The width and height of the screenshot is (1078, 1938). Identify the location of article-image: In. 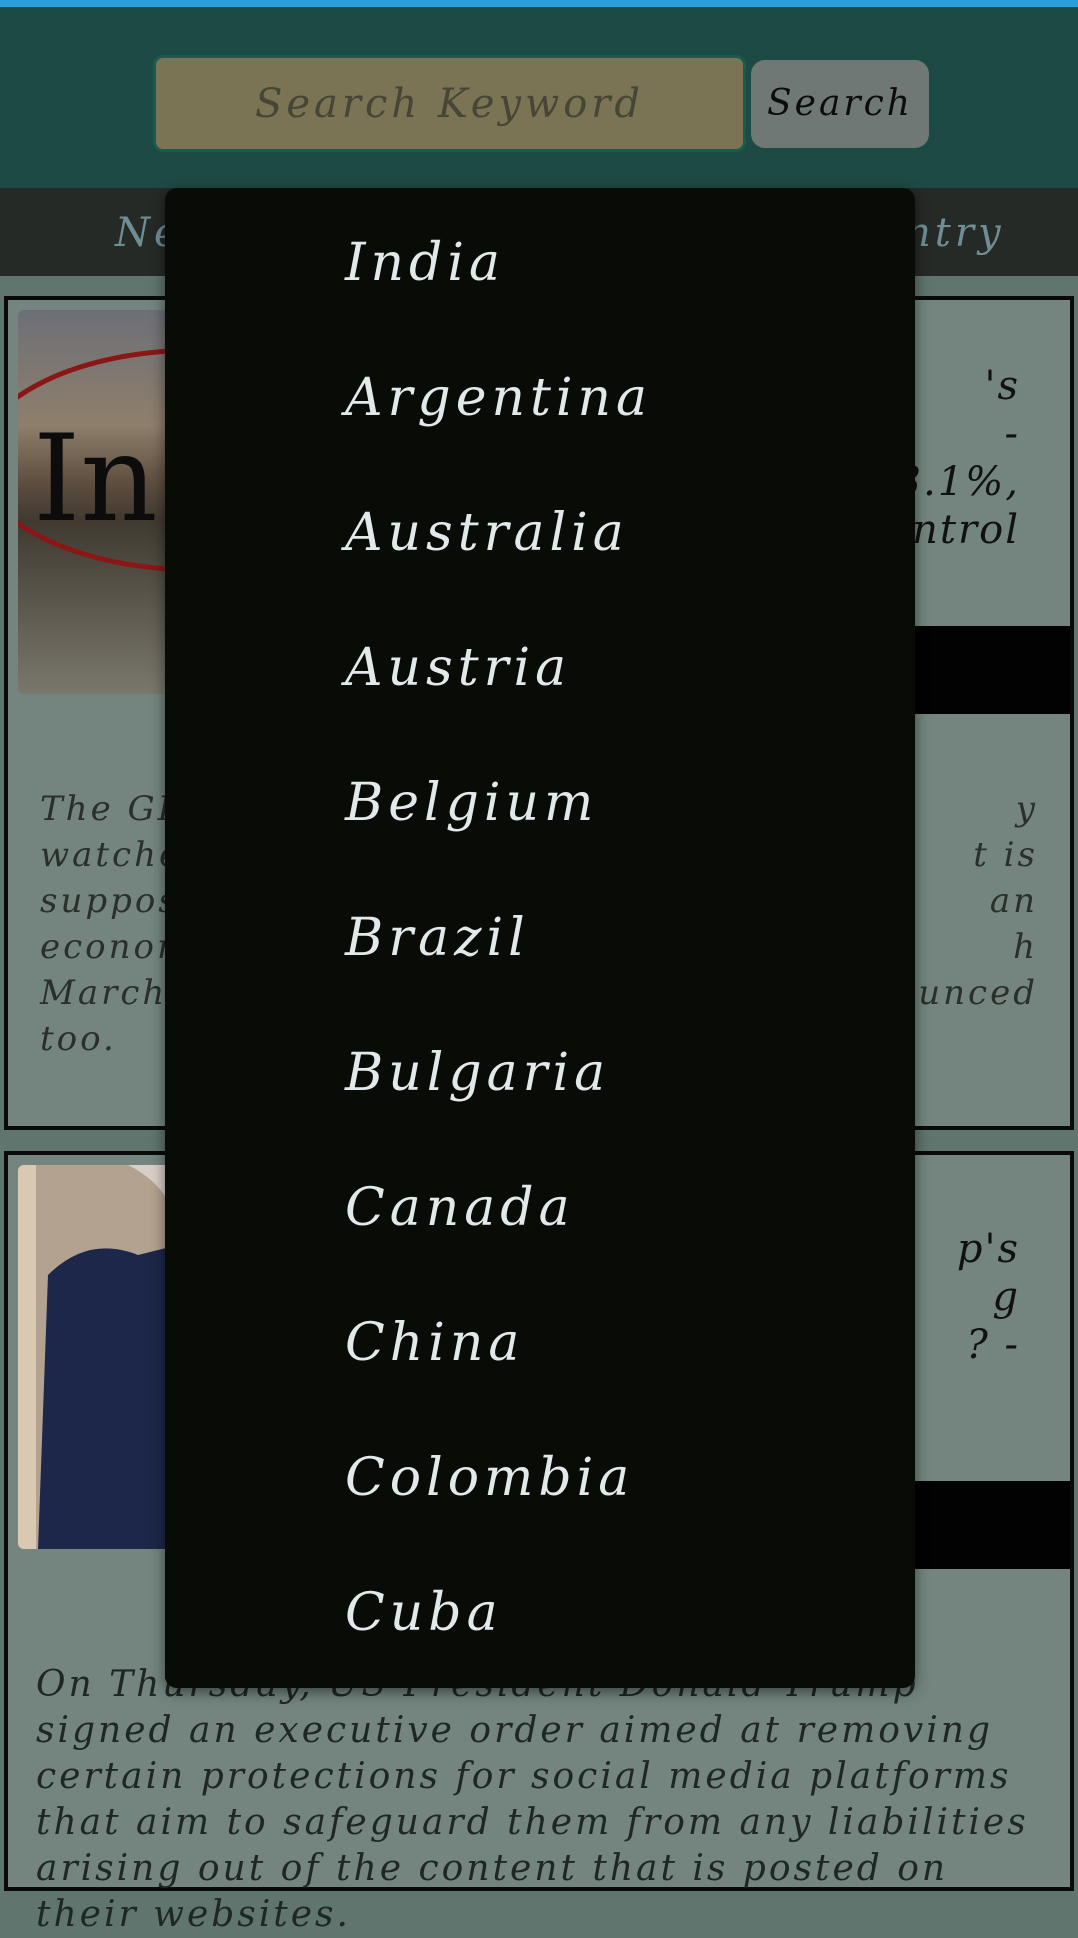
(98, 502).